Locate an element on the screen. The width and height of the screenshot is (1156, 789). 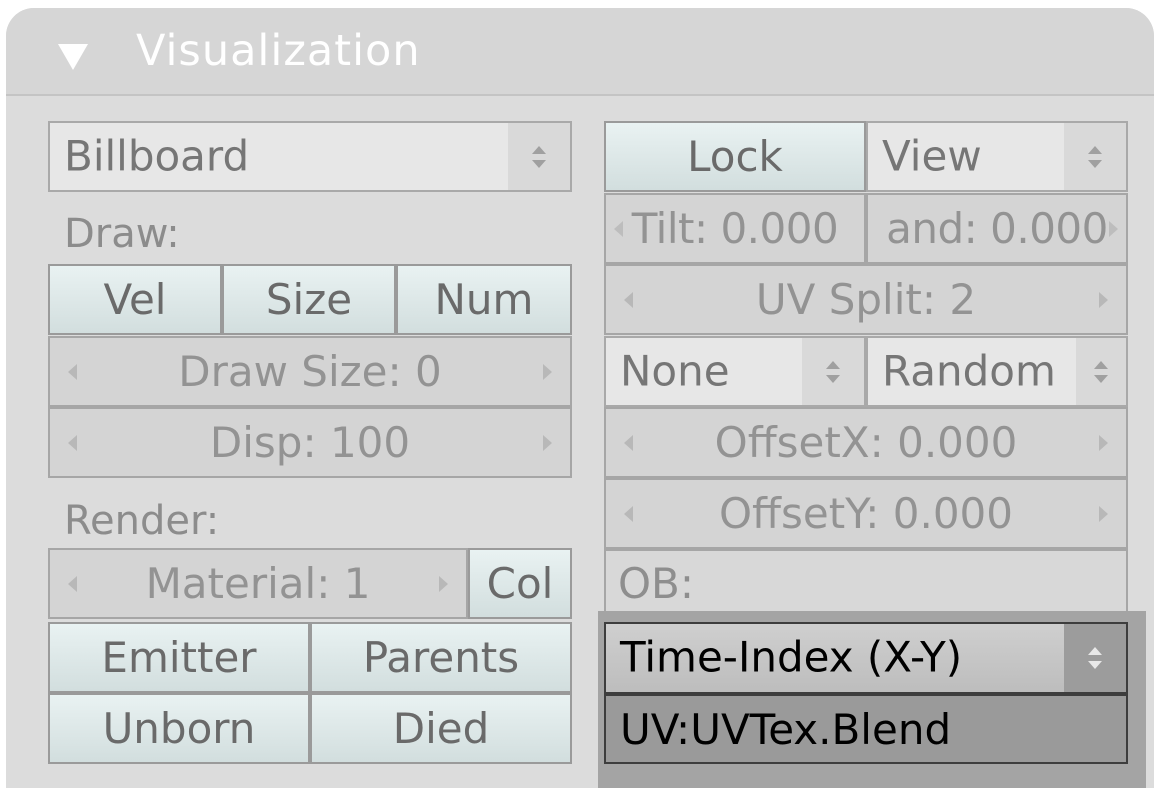
unborn-button: Unborn is located at coordinates (179, 728).